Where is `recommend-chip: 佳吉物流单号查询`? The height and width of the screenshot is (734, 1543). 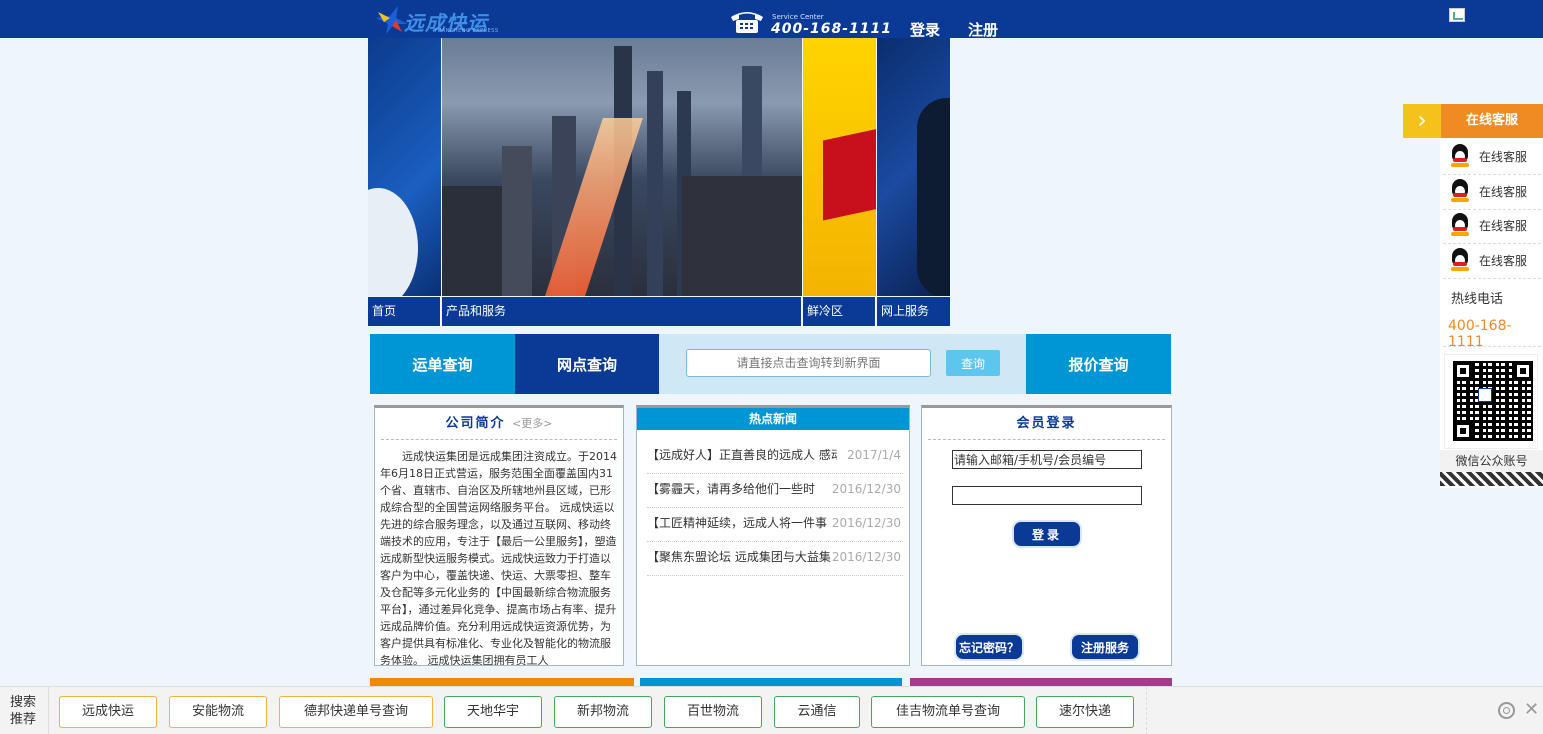
recommend-chip: 佳吉物流单号查询 is located at coordinates (948, 712).